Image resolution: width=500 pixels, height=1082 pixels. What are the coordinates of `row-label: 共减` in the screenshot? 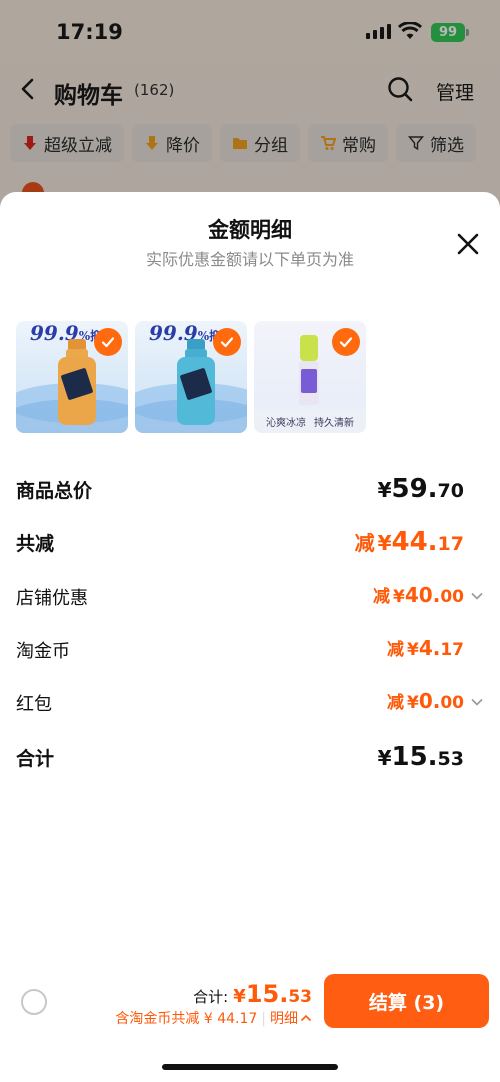 It's located at (35, 544).